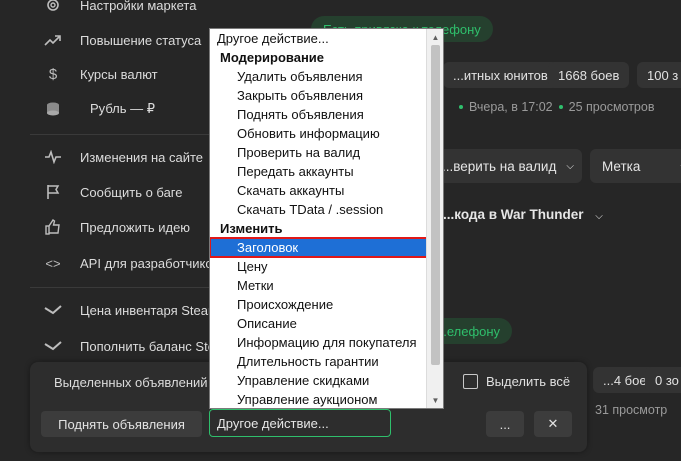 This screenshot has width=681, height=461. I want to click on dropdown-option: Скачать аккаунты, so click(318, 190).